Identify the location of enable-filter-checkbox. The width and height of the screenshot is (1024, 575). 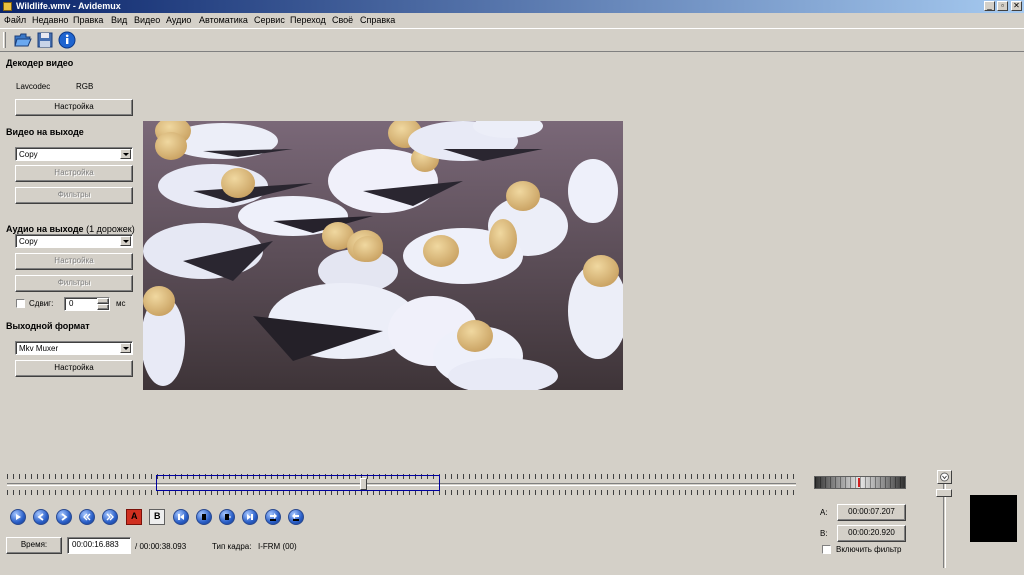
(826, 549).